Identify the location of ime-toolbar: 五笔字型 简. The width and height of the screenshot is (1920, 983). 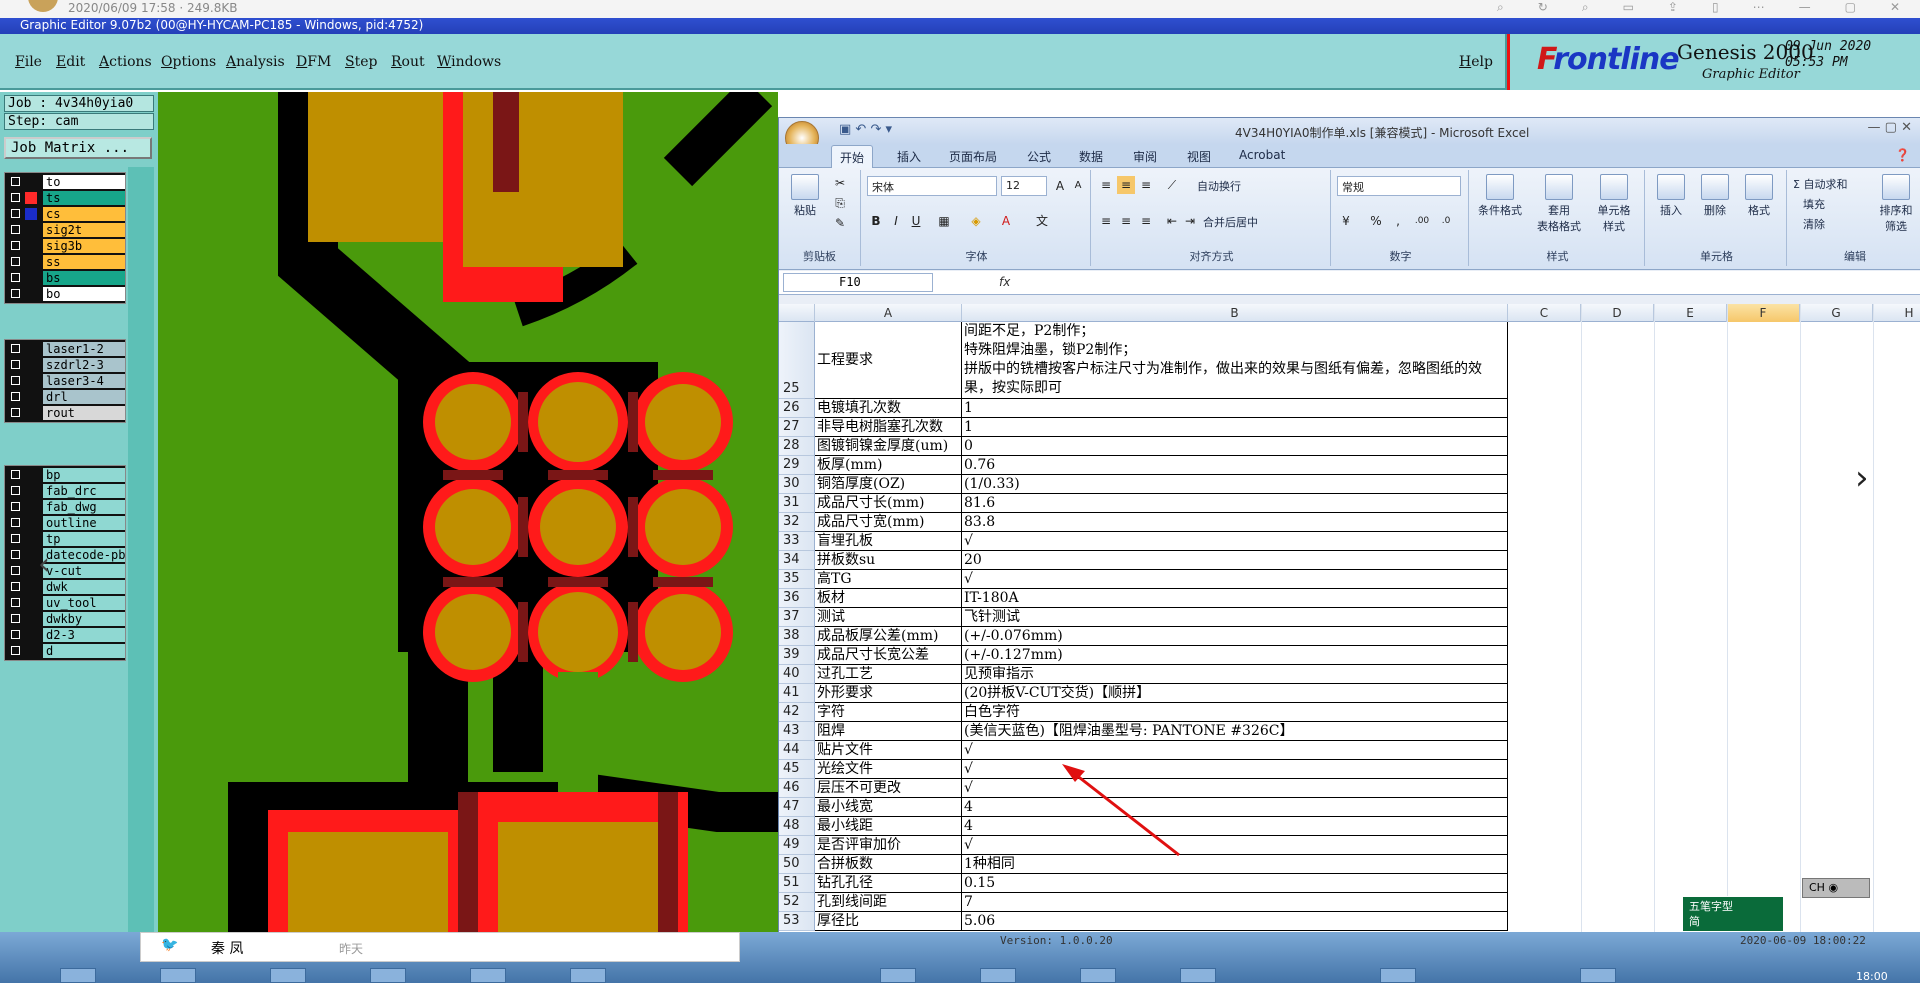
(1733, 914).